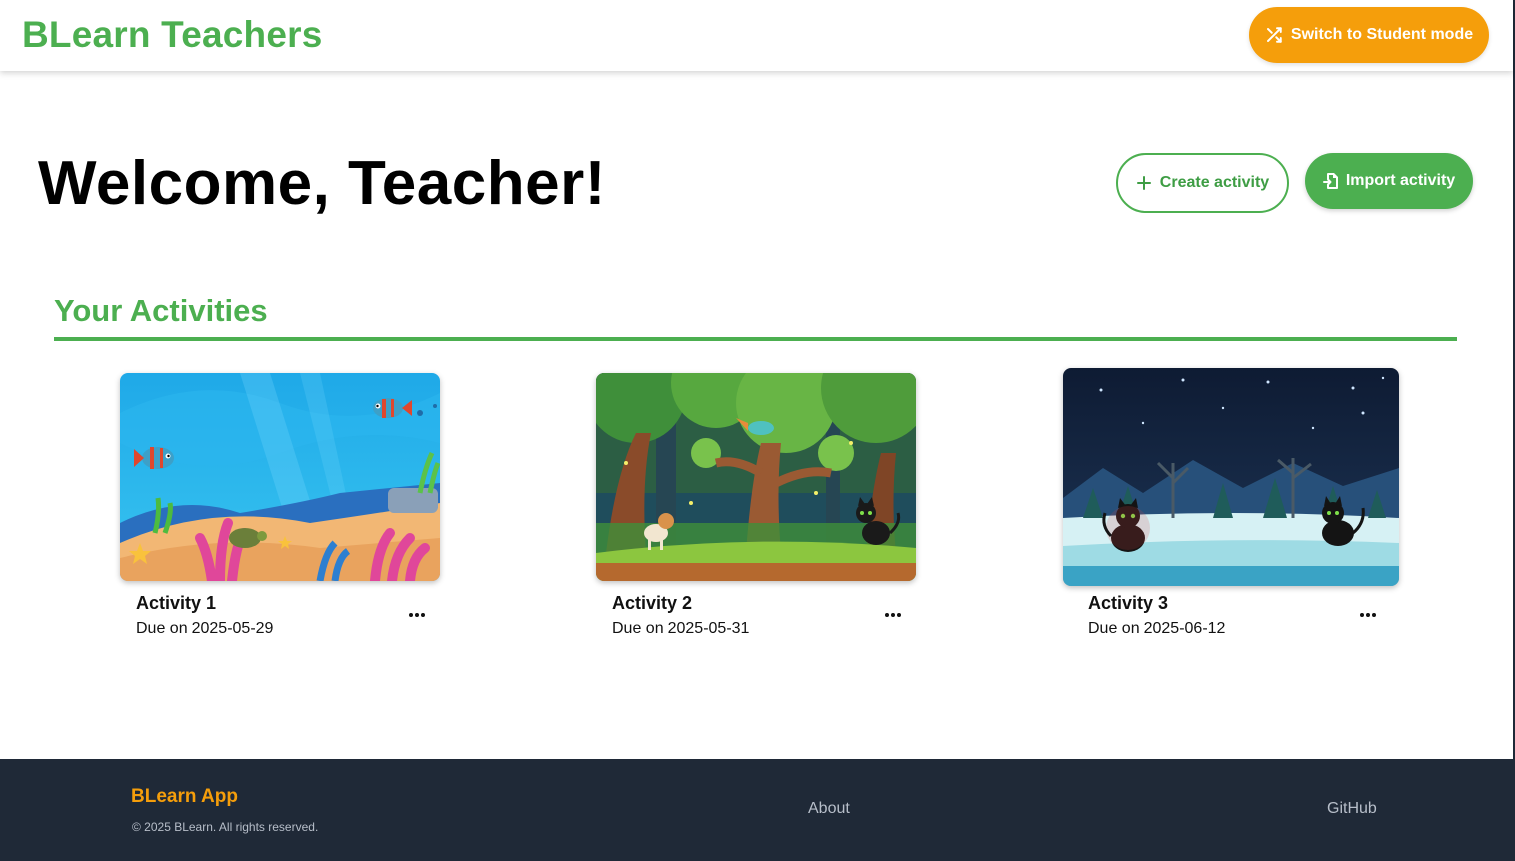  What do you see at coordinates (161, 310) in the screenshot?
I see `activities-heading: Your Activities` at bounding box center [161, 310].